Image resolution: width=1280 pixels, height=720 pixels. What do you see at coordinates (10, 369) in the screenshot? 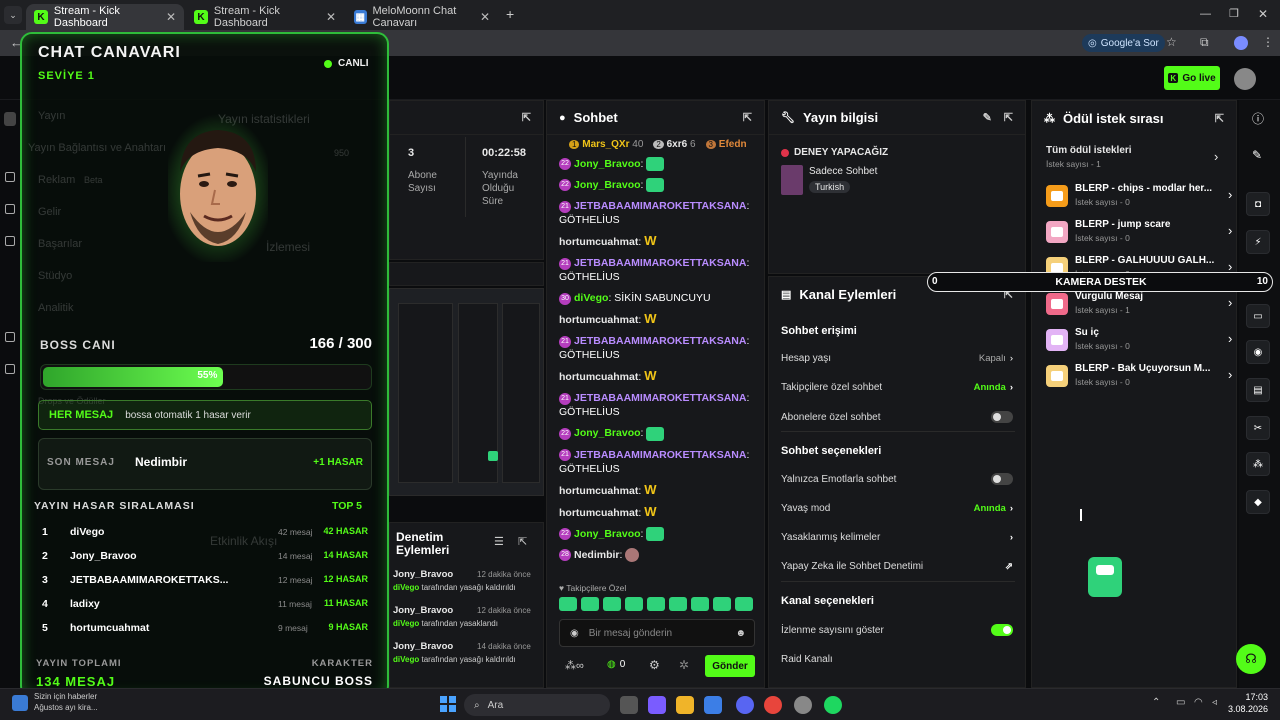
I see `rail-drops-icon` at bounding box center [10, 369].